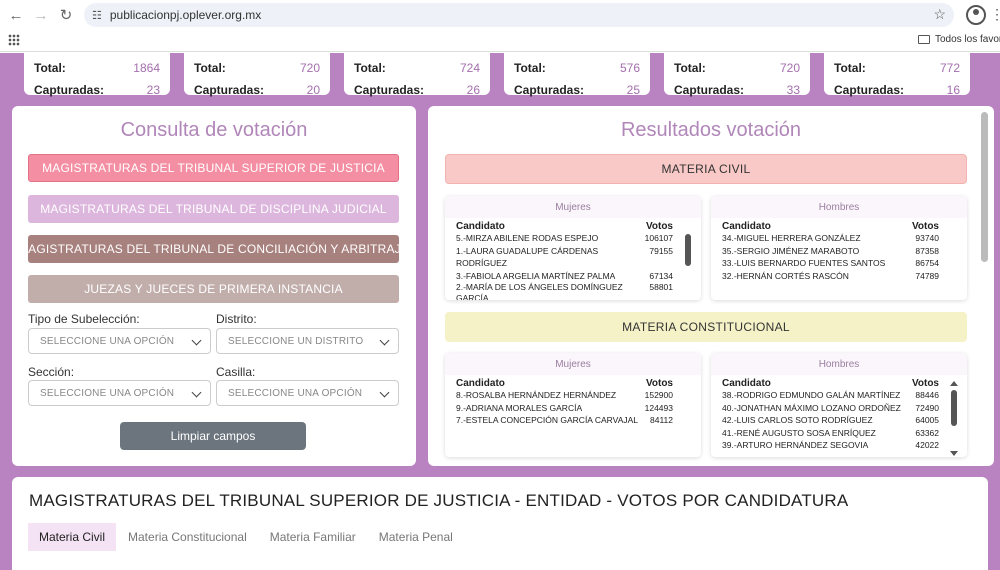  I want to click on candidate-votes: 64005, so click(927, 420).